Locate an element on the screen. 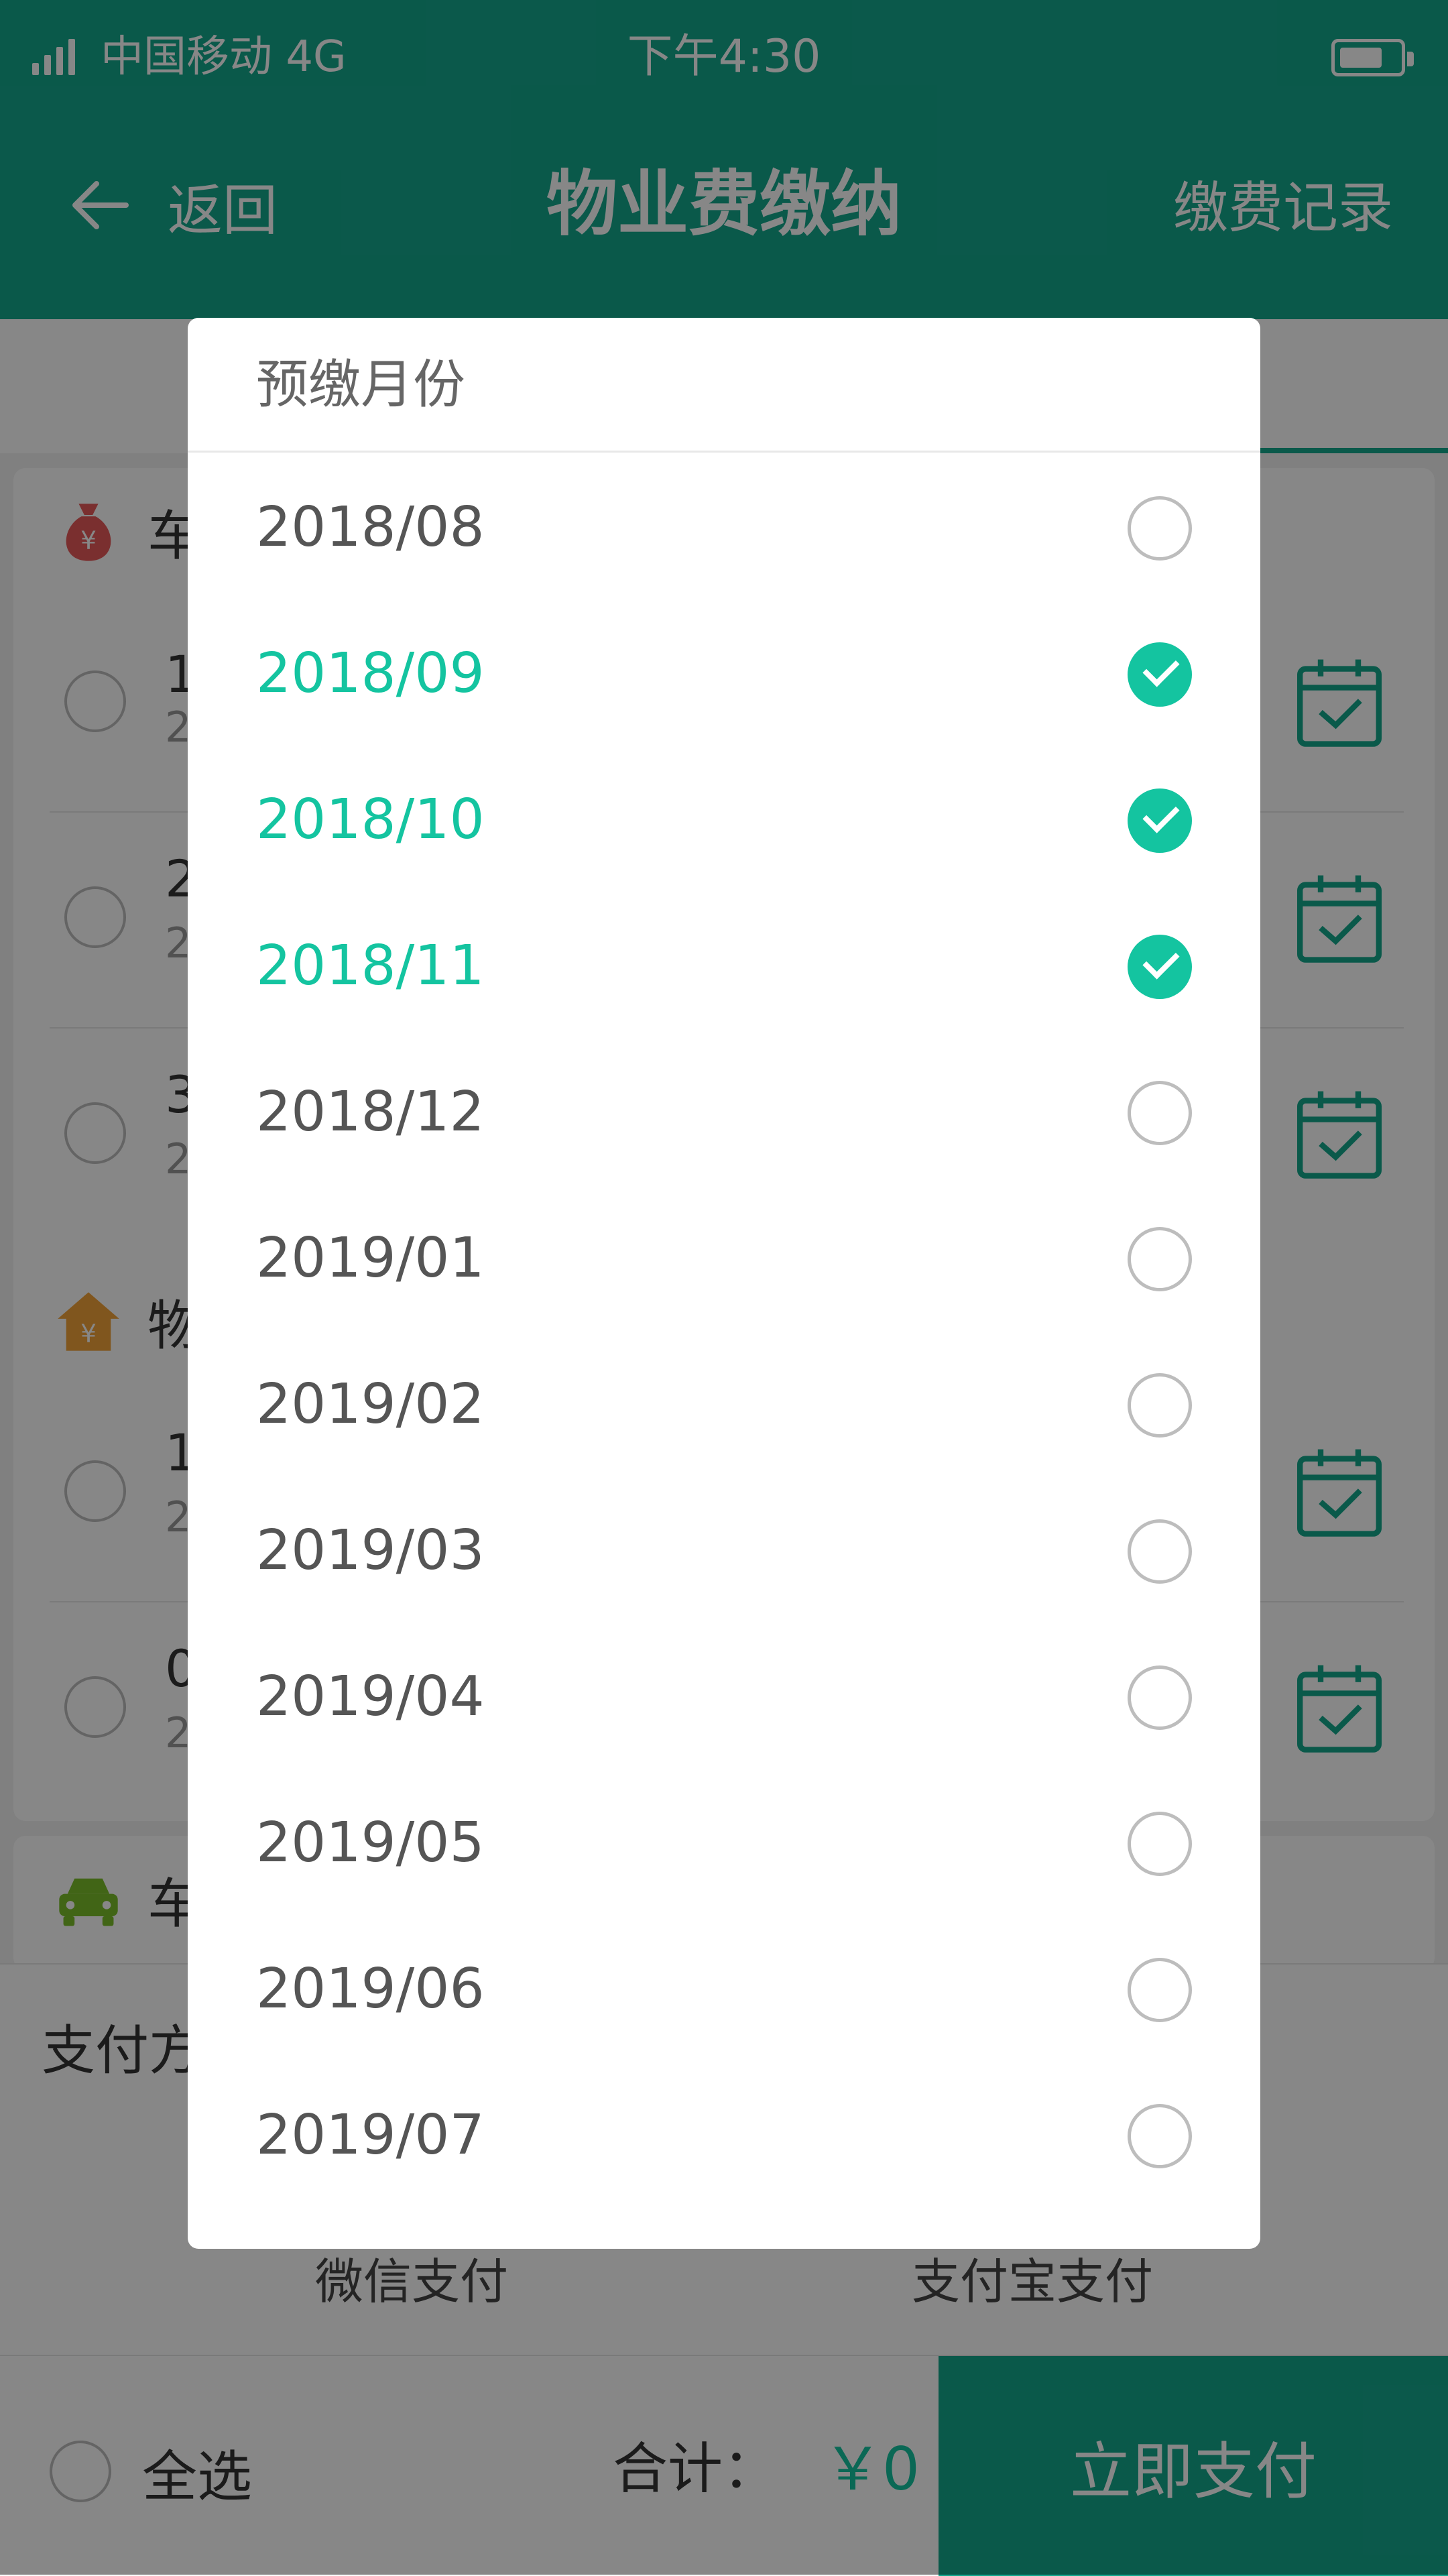 The width and height of the screenshot is (1448, 2576). month-label: 2018/08 is located at coordinates (370, 527).